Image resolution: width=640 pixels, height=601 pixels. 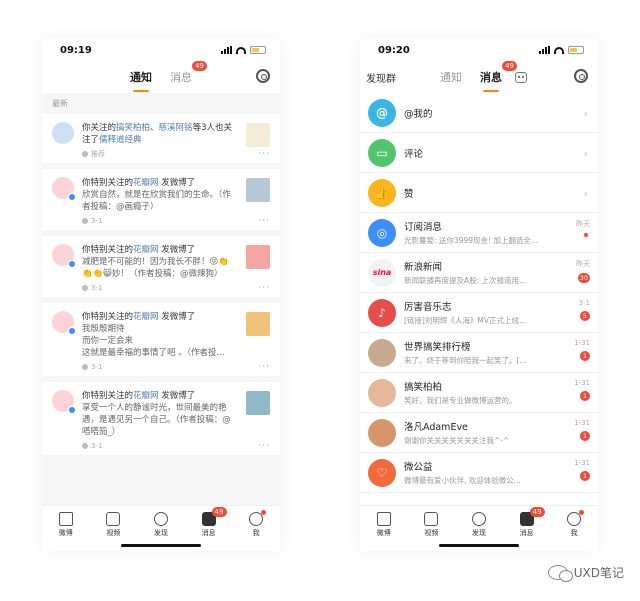 I want to click on watermark: UXD笔记, so click(x=585, y=573).